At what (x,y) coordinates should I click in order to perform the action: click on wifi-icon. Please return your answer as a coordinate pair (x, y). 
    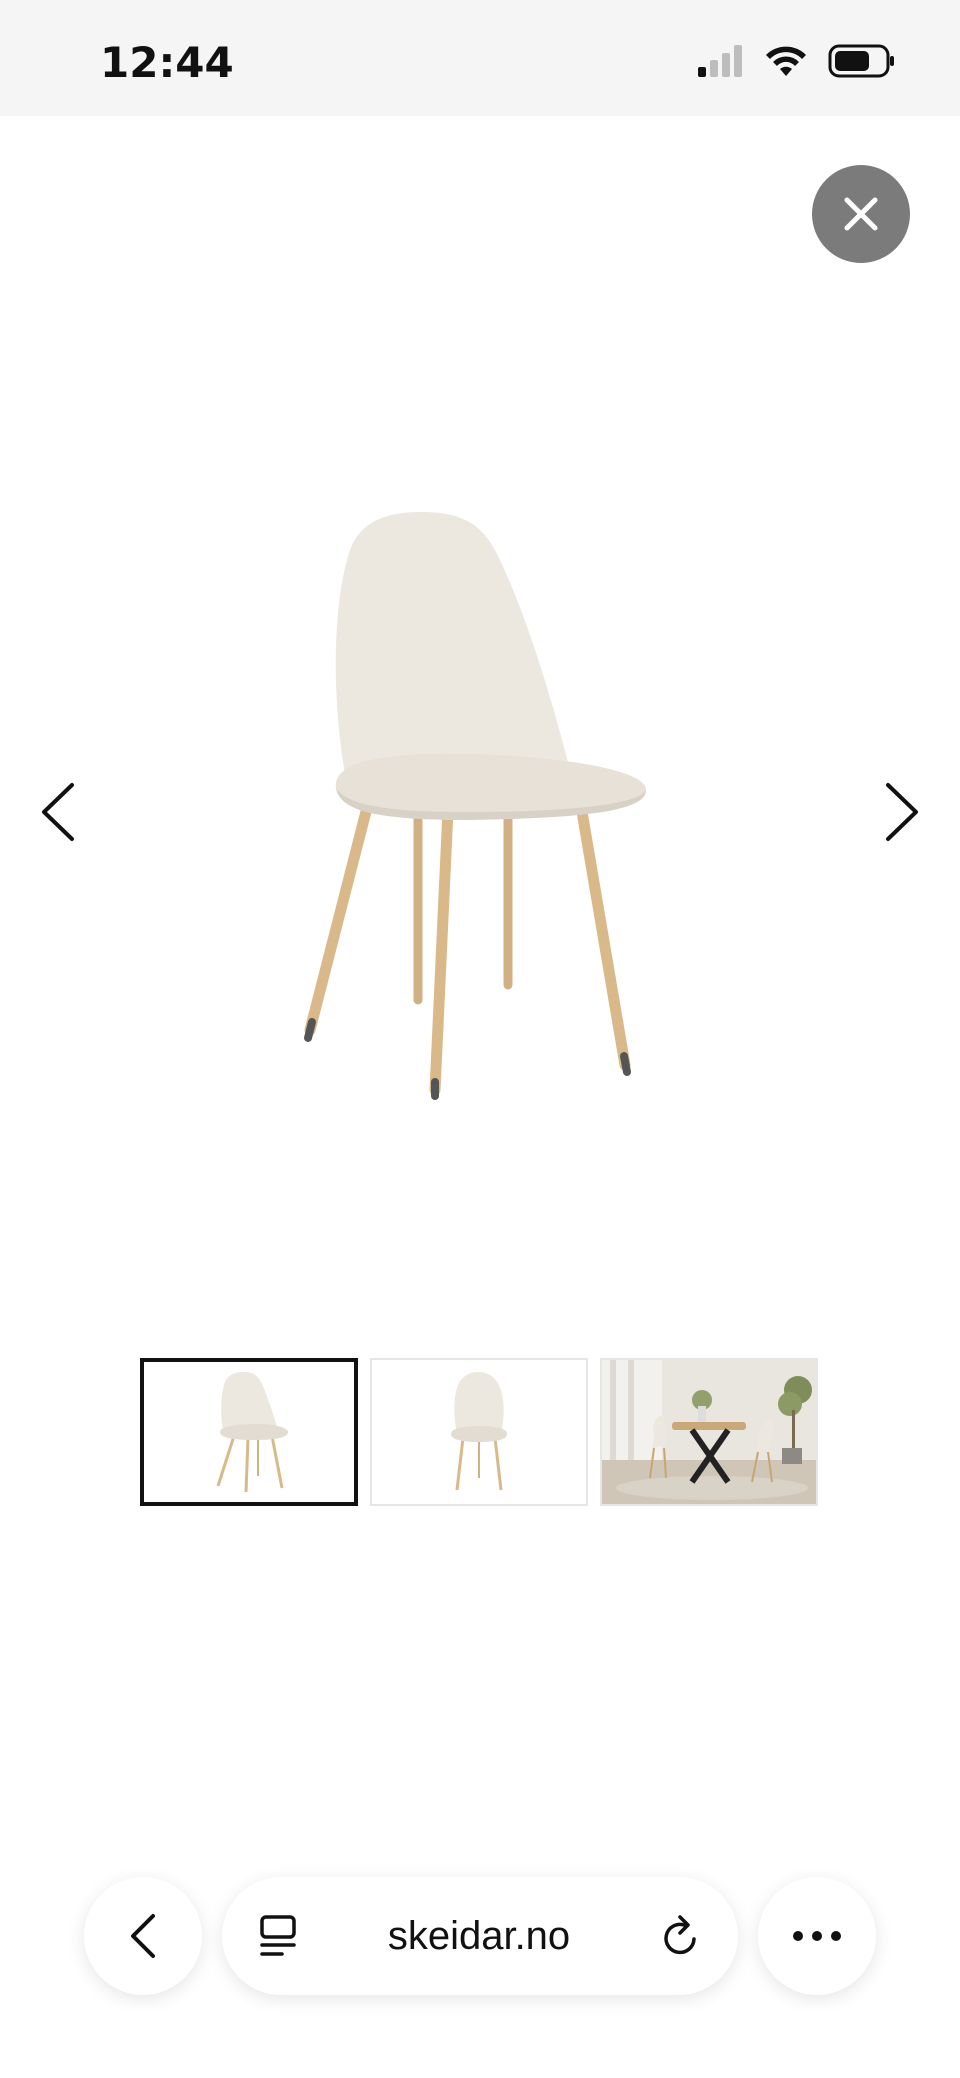
    Looking at the image, I should click on (786, 61).